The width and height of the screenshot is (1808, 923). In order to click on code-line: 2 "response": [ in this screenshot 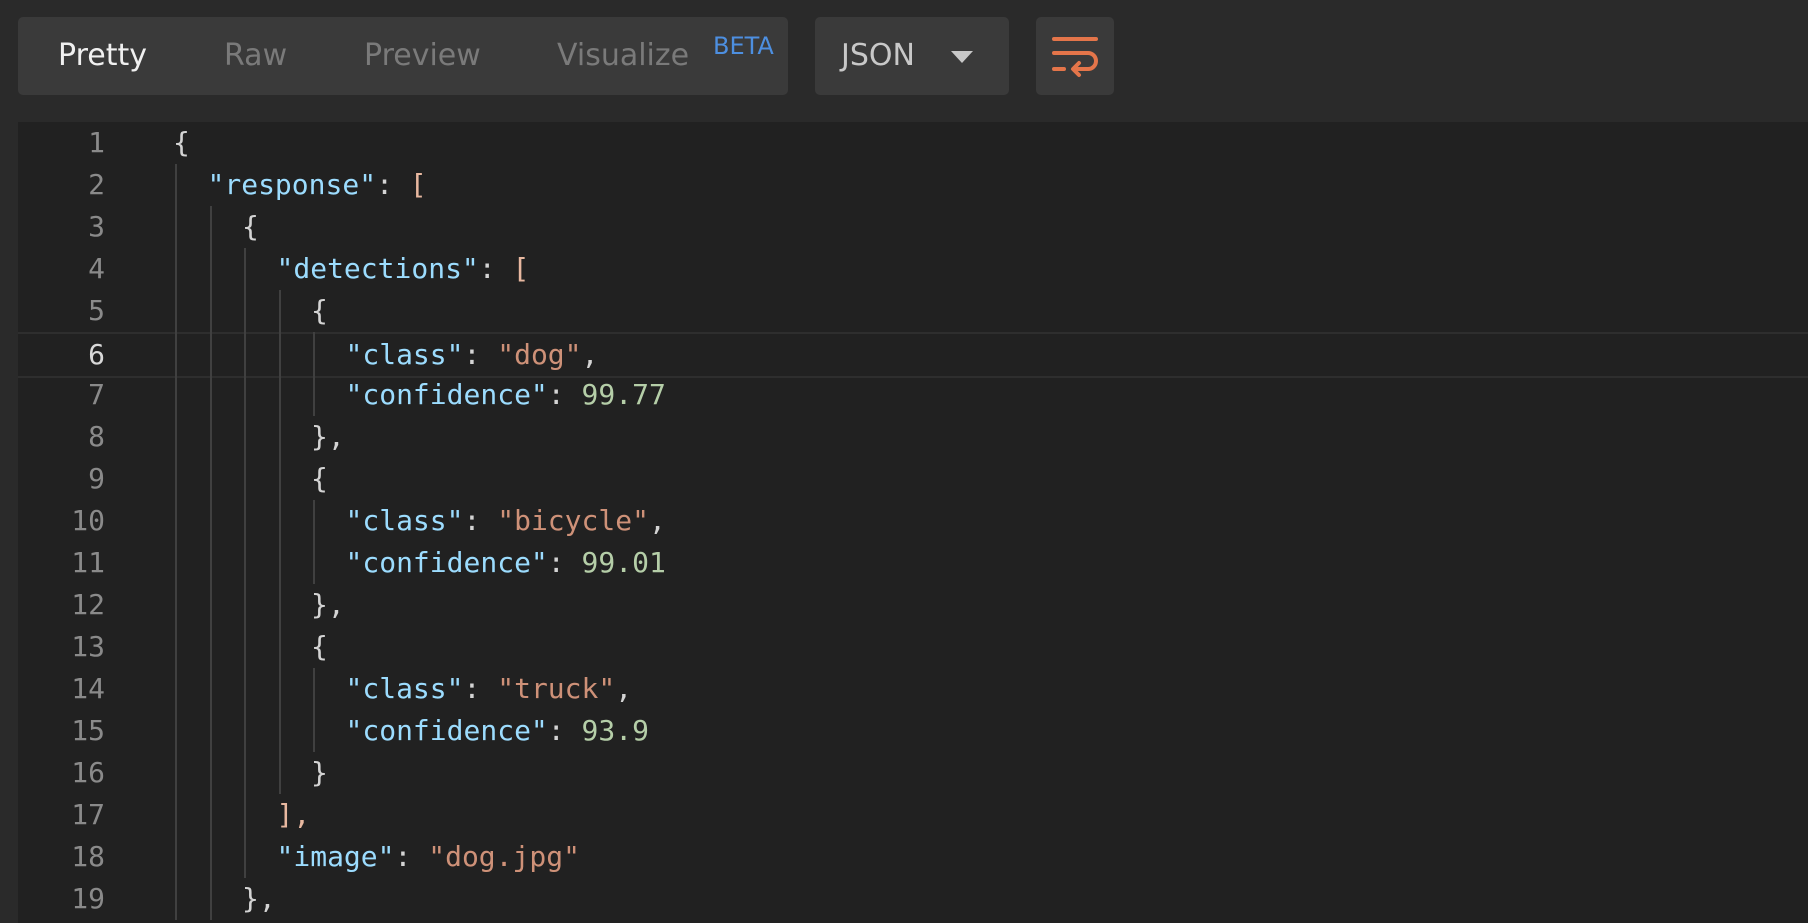, I will do `click(913, 185)`.